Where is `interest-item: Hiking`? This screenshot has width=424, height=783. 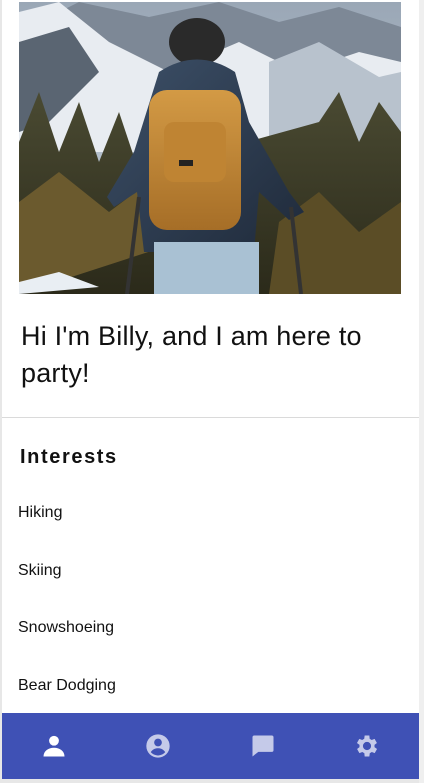
interest-item: Hiking is located at coordinates (40, 512).